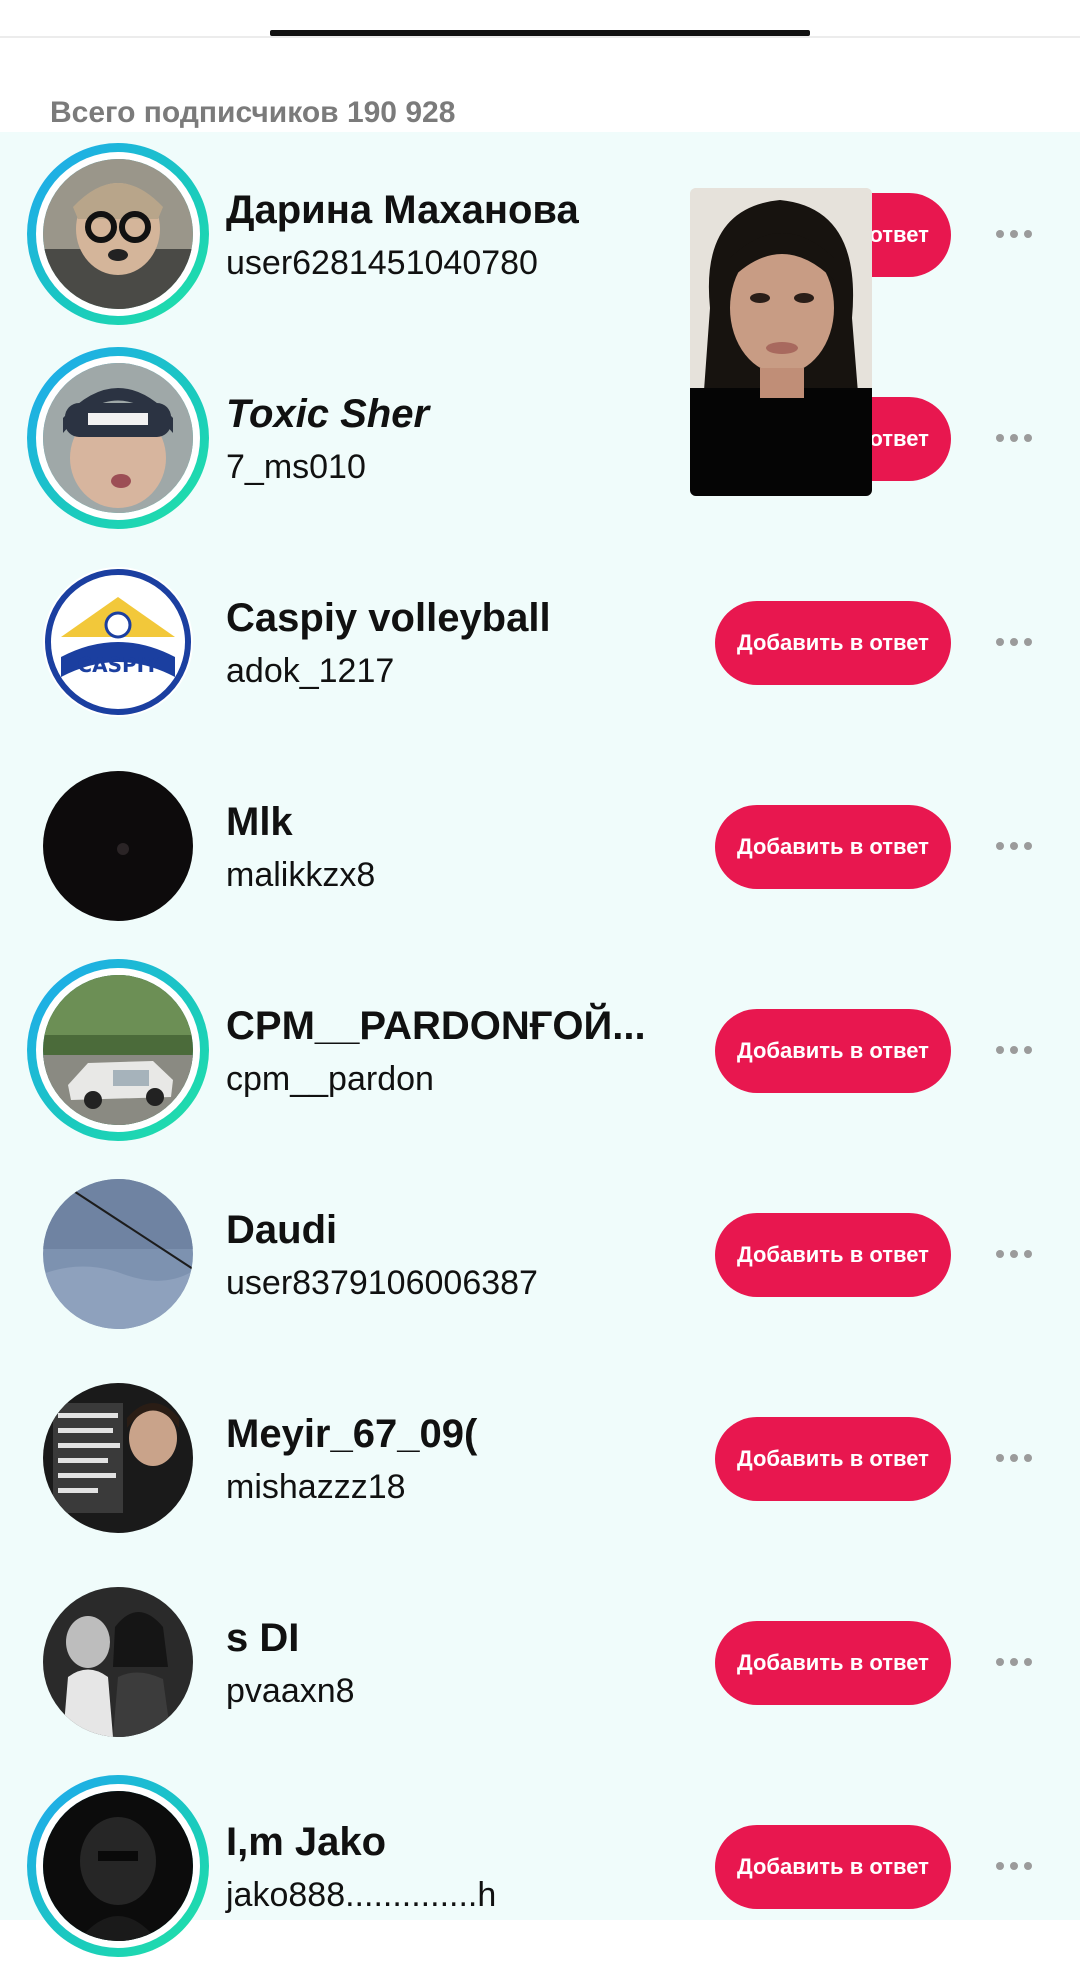 The image size is (1080, 1968). I want to click on active-tab-indicator, so click(540, 33).